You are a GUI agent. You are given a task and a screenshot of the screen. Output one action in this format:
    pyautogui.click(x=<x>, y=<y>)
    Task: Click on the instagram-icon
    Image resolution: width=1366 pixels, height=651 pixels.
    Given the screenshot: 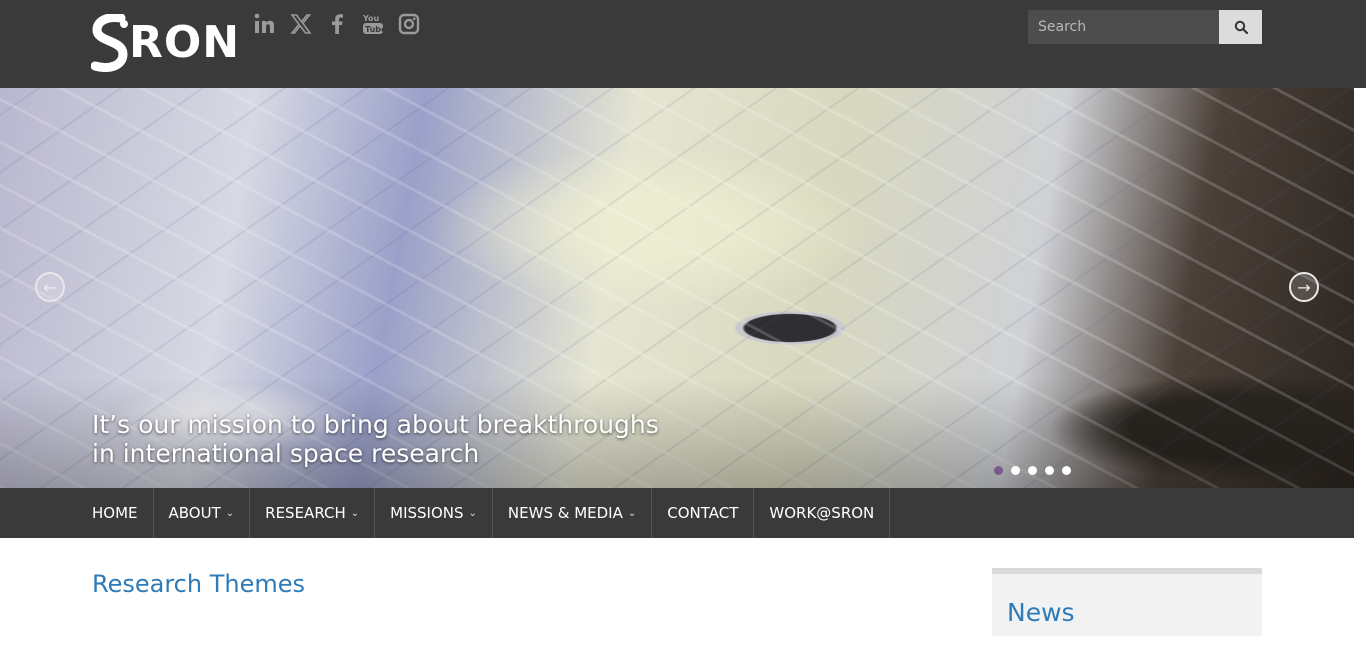 What is the action you would take?
    pyautogui.click(x=409, y=24)
    